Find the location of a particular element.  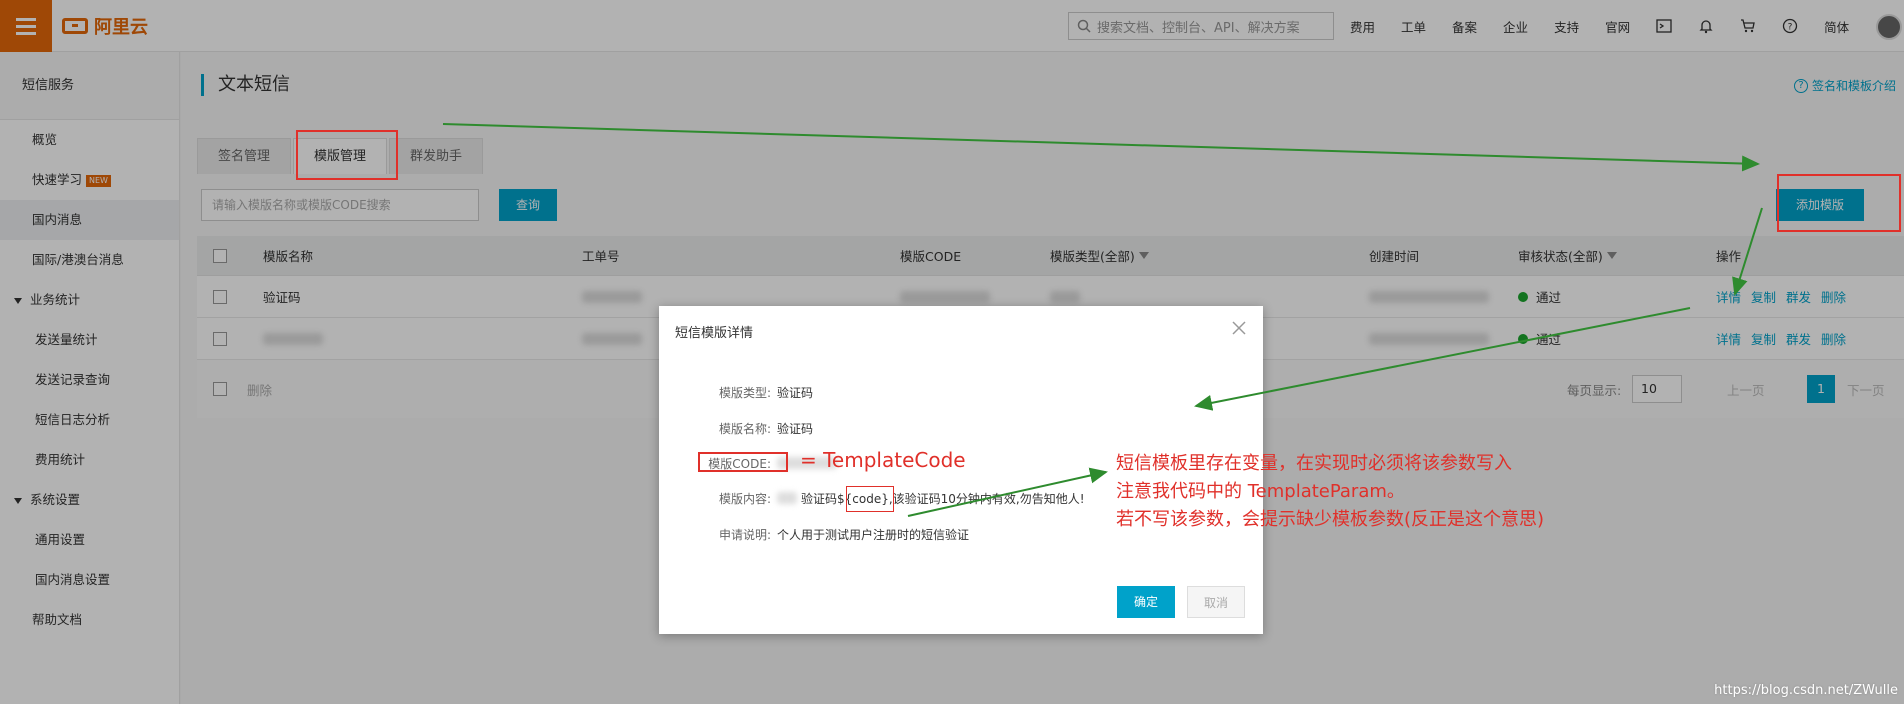

highlight-add-button is located at coordinates (1839, 203).